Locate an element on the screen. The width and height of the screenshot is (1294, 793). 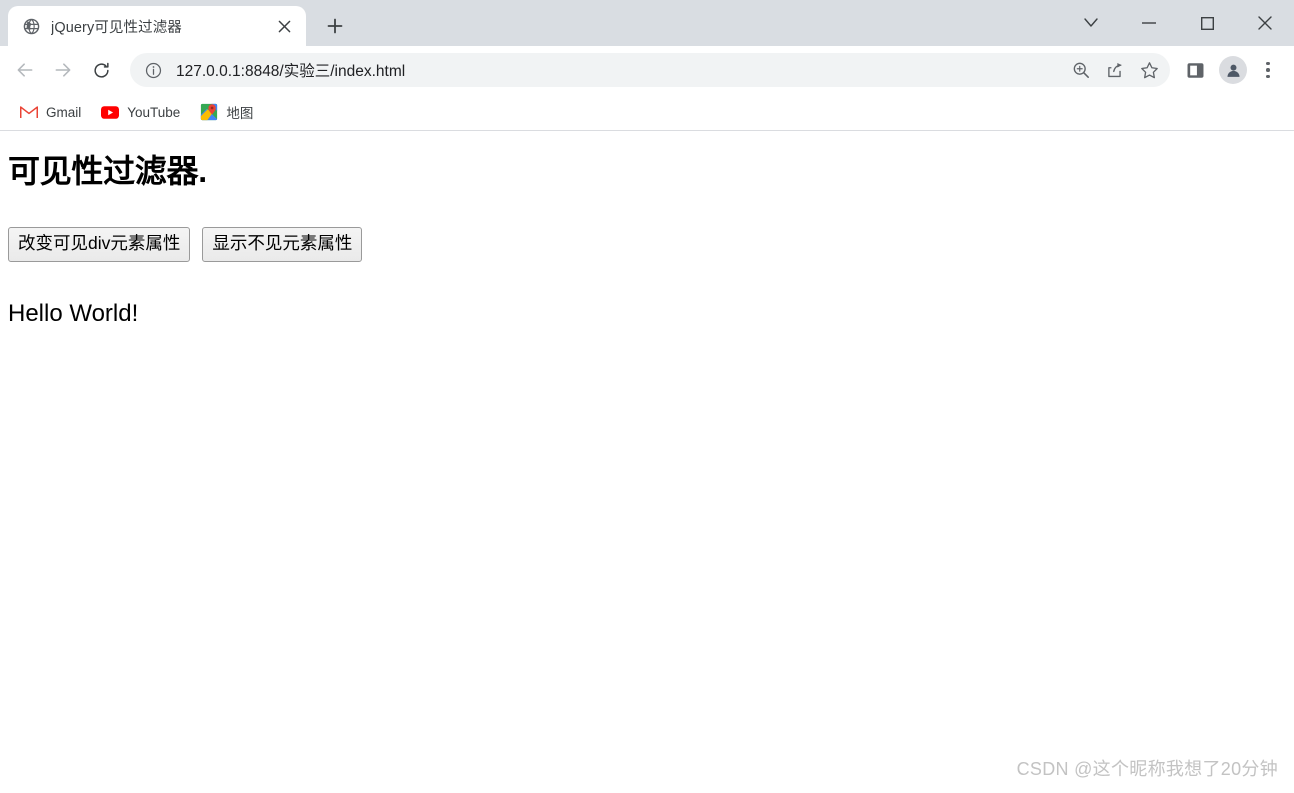
tab-search-button is located at coordinates (1091, 23).